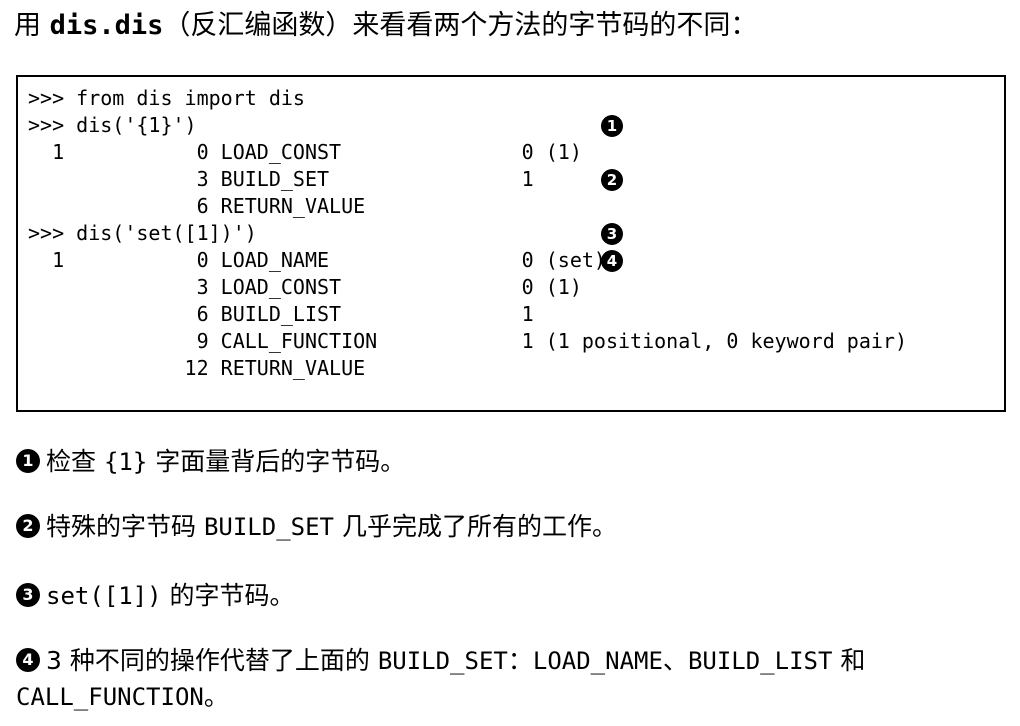  Describe the element at coordinates (760, 661) in the screenshot. I see `note-4-code-build-list: BUILD_LIST` at that location.